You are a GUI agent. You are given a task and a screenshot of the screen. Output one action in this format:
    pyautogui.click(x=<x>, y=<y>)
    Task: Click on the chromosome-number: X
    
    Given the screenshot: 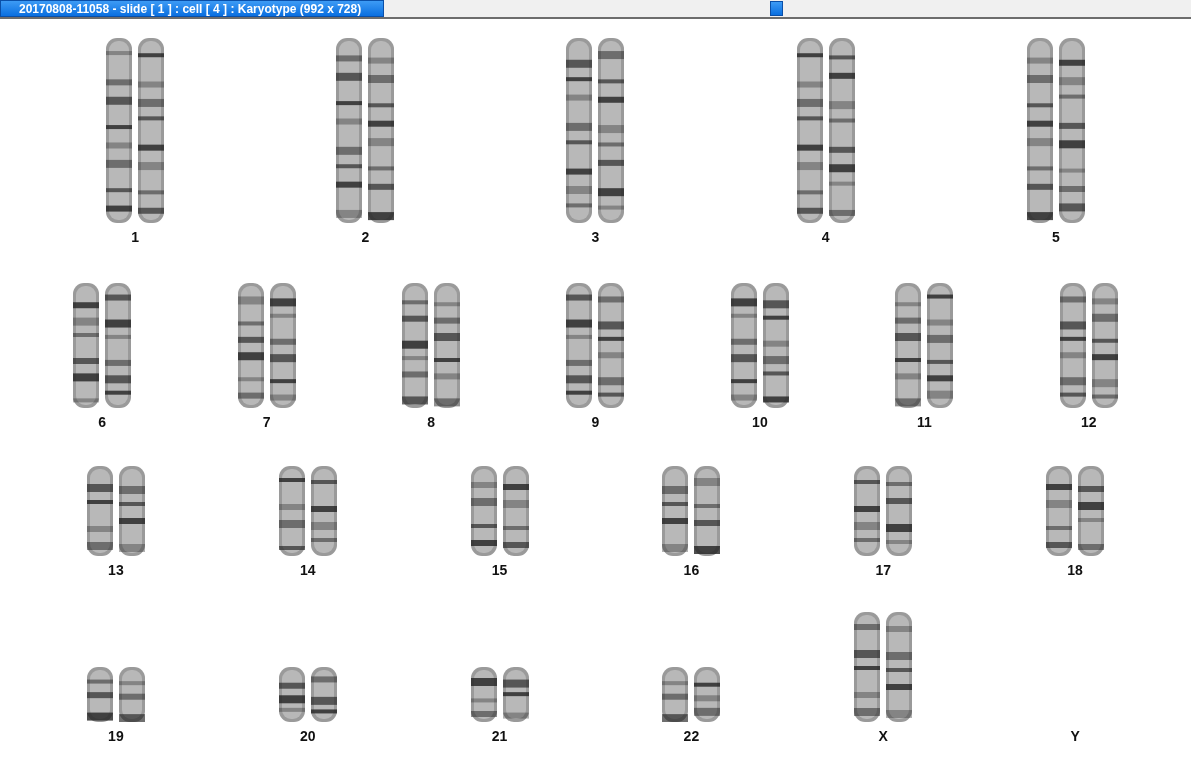 What is the action you would take?
    pyautogui.click(x=883, y=736)
    